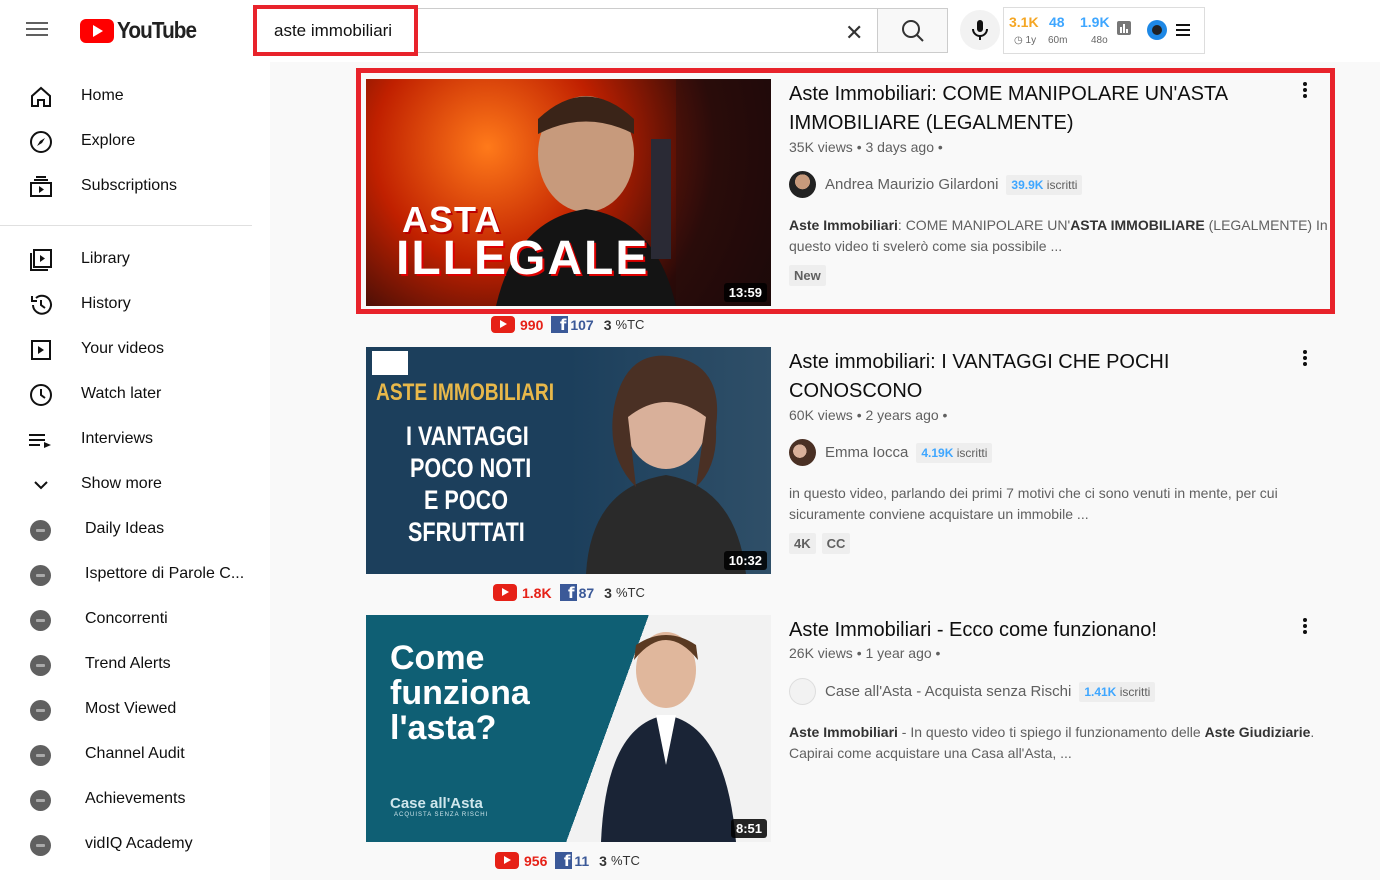 Image resolution: width=1380 pixels, height=880 pixels. I want to click on sidebar-item-label: Subscriptions, so click(129, 185).